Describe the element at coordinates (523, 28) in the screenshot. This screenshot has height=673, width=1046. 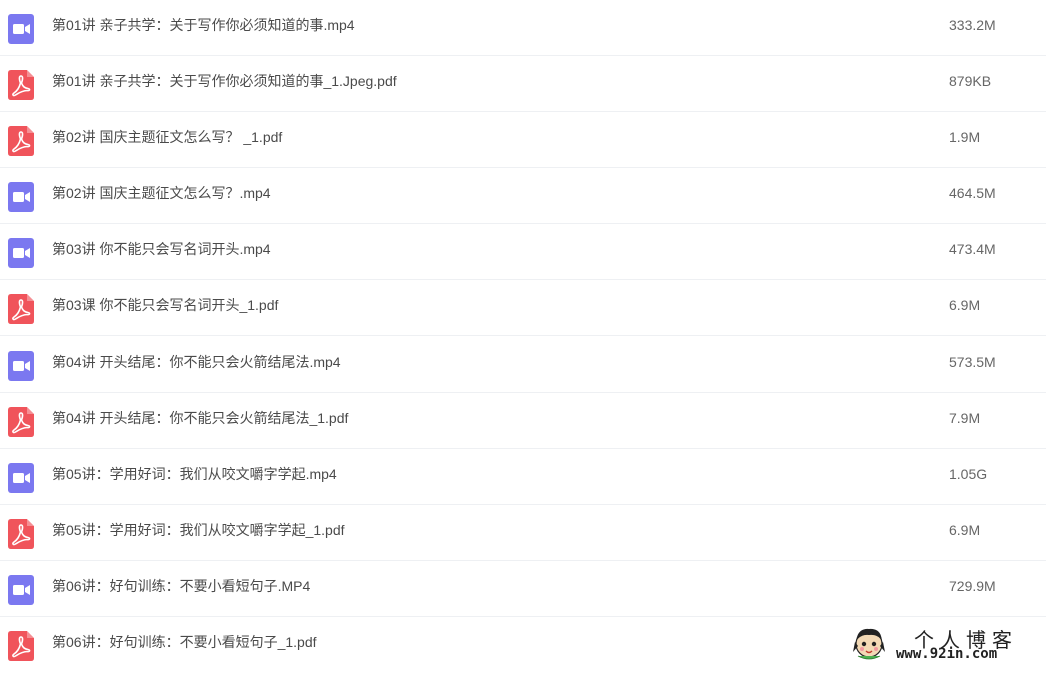
I see `file-row: 第01讲 亲子共学：关于写作你必须知道的事.mp4 333.2M` at that location.